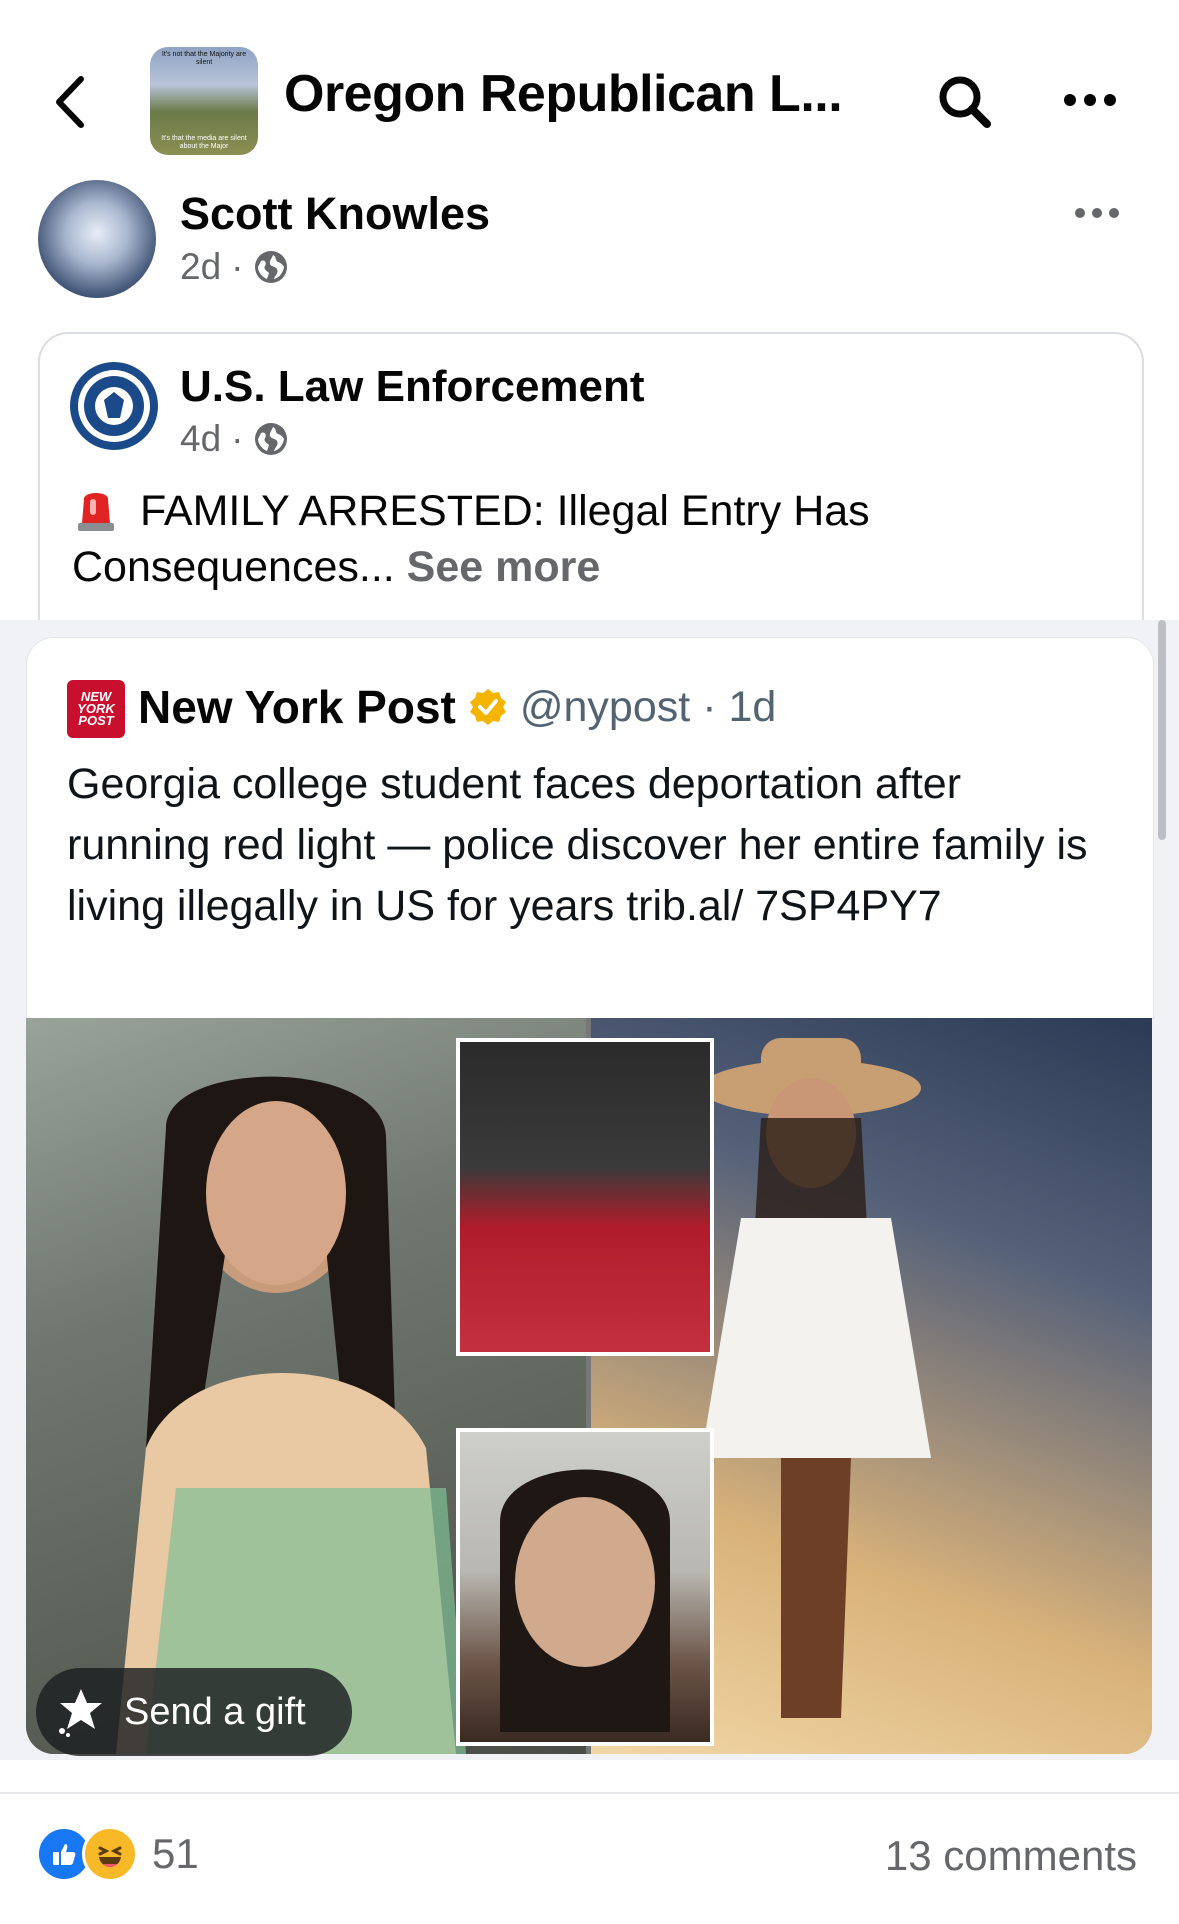 The height and width of the screenshot is (1924, 1179). Describe the element at coordinates (297, 707) in the screenshot. I see `tweet-author-name: New York Post` at that location.